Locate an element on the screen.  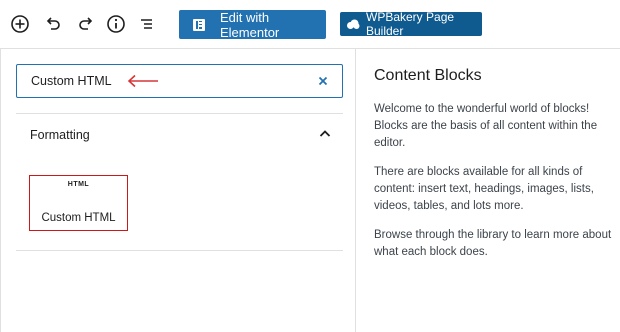
elementor-button-label: Edit with Elementor is located at coordinates (250, 24).